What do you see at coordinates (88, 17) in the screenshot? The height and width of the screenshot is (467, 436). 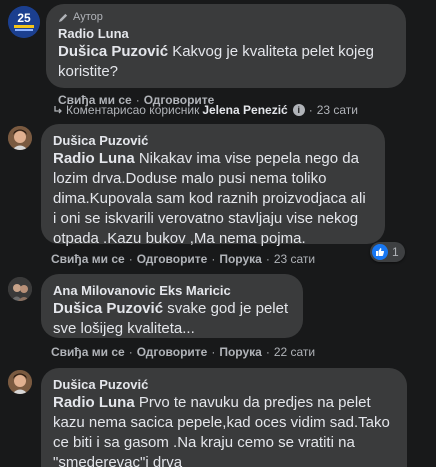 I see `author-badge-label: Аутор` at bounding box center [88, 17].